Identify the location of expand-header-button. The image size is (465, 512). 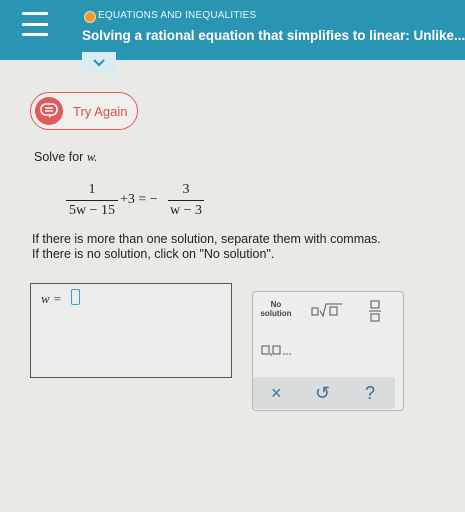
(99, 63).